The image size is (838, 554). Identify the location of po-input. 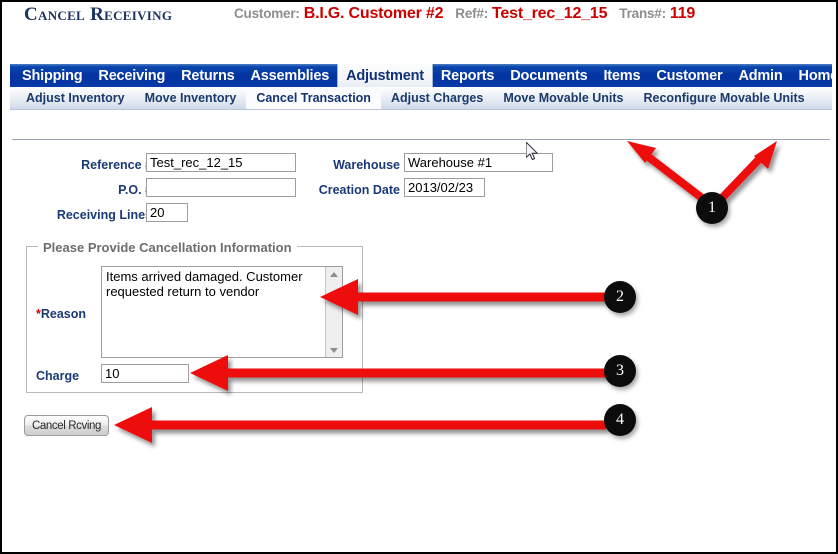
(221, 187).